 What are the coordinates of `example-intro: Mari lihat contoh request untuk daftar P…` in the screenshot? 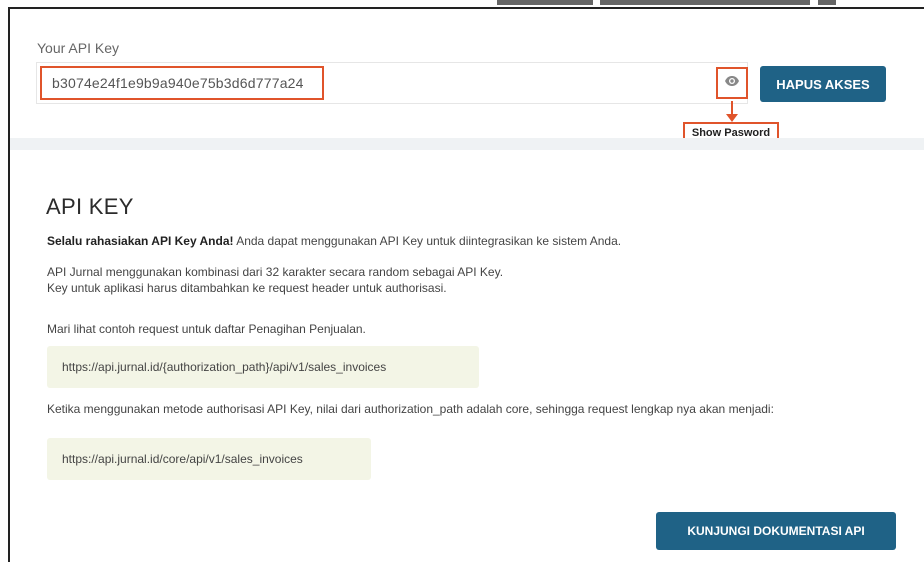 It's located at (206, 329).